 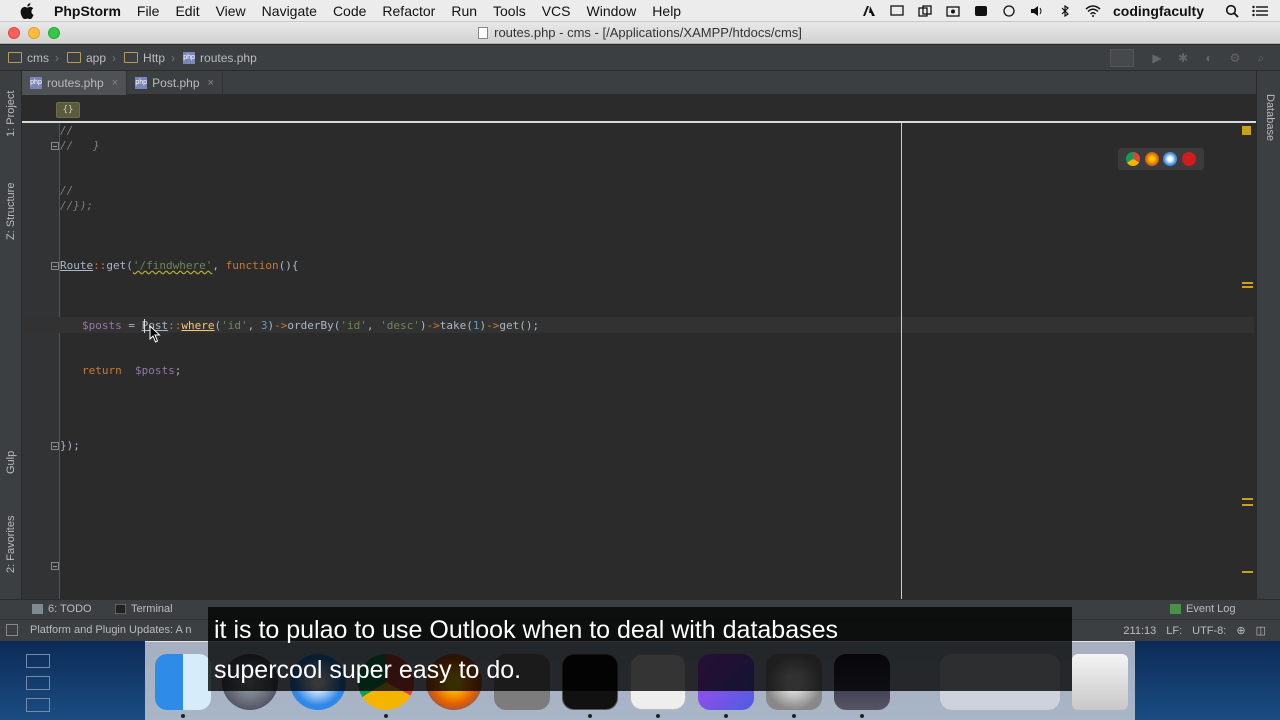 What do you see at coordinates (1183, 58) in the screenshot?
I see `debug-icon: ✱` at bounding box center [1183, 58].